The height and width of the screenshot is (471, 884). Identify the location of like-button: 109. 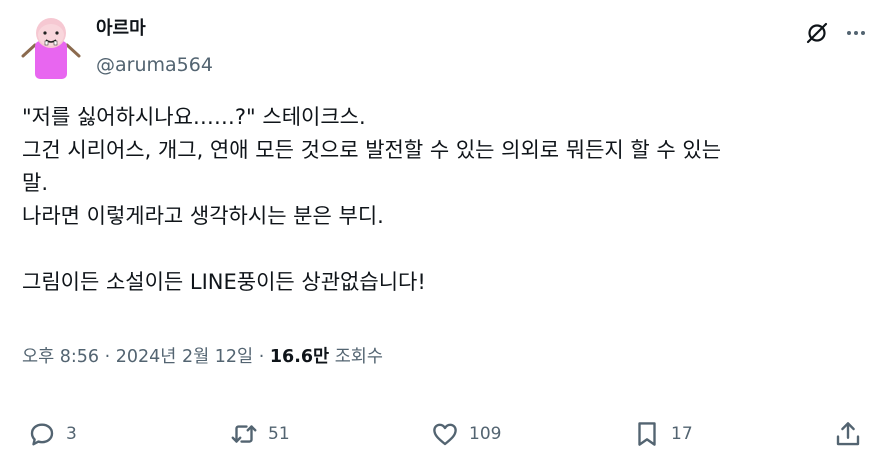
(465, 434).